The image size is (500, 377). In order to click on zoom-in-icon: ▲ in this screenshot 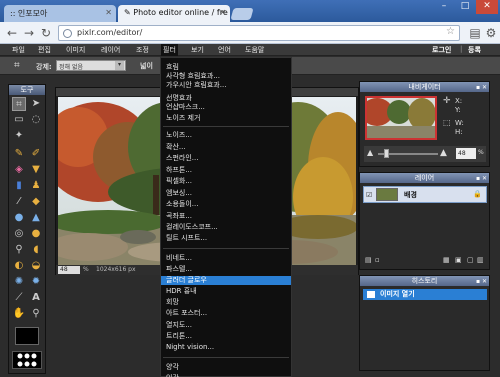, I will do `click(443, 153)`.